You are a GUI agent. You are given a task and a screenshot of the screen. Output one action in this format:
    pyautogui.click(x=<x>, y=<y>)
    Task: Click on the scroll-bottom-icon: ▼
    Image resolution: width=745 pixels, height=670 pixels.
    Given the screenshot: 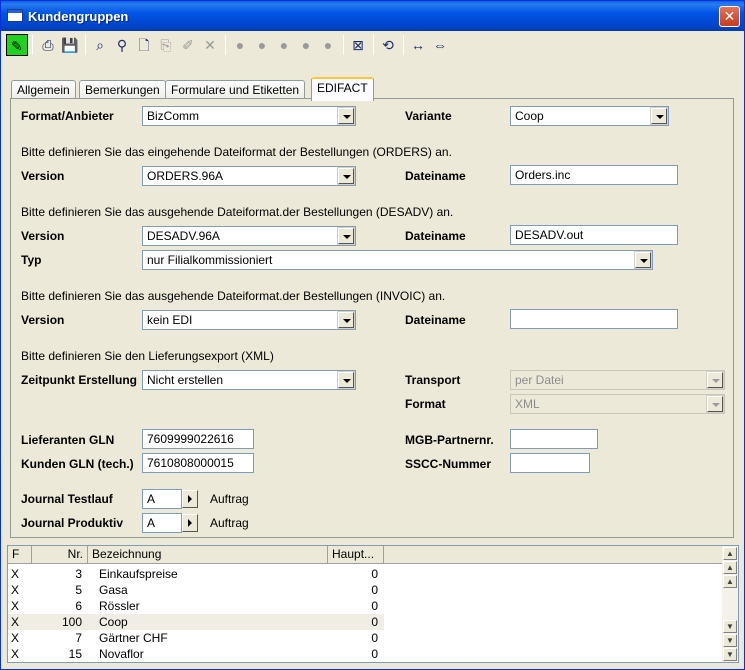 What is the action you would take?
    pyautogui.click(x=730, y=654)
    